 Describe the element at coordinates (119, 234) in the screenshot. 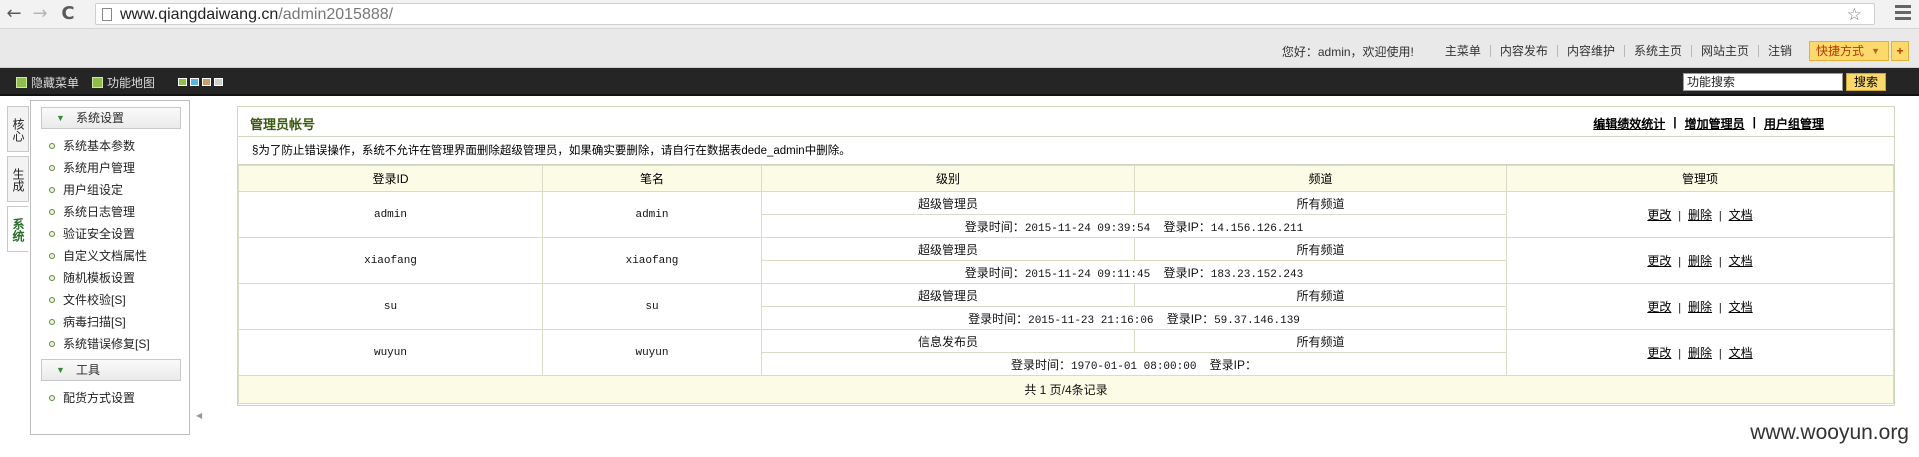

I see `sidebar-item: 验证安全设置` at that location.